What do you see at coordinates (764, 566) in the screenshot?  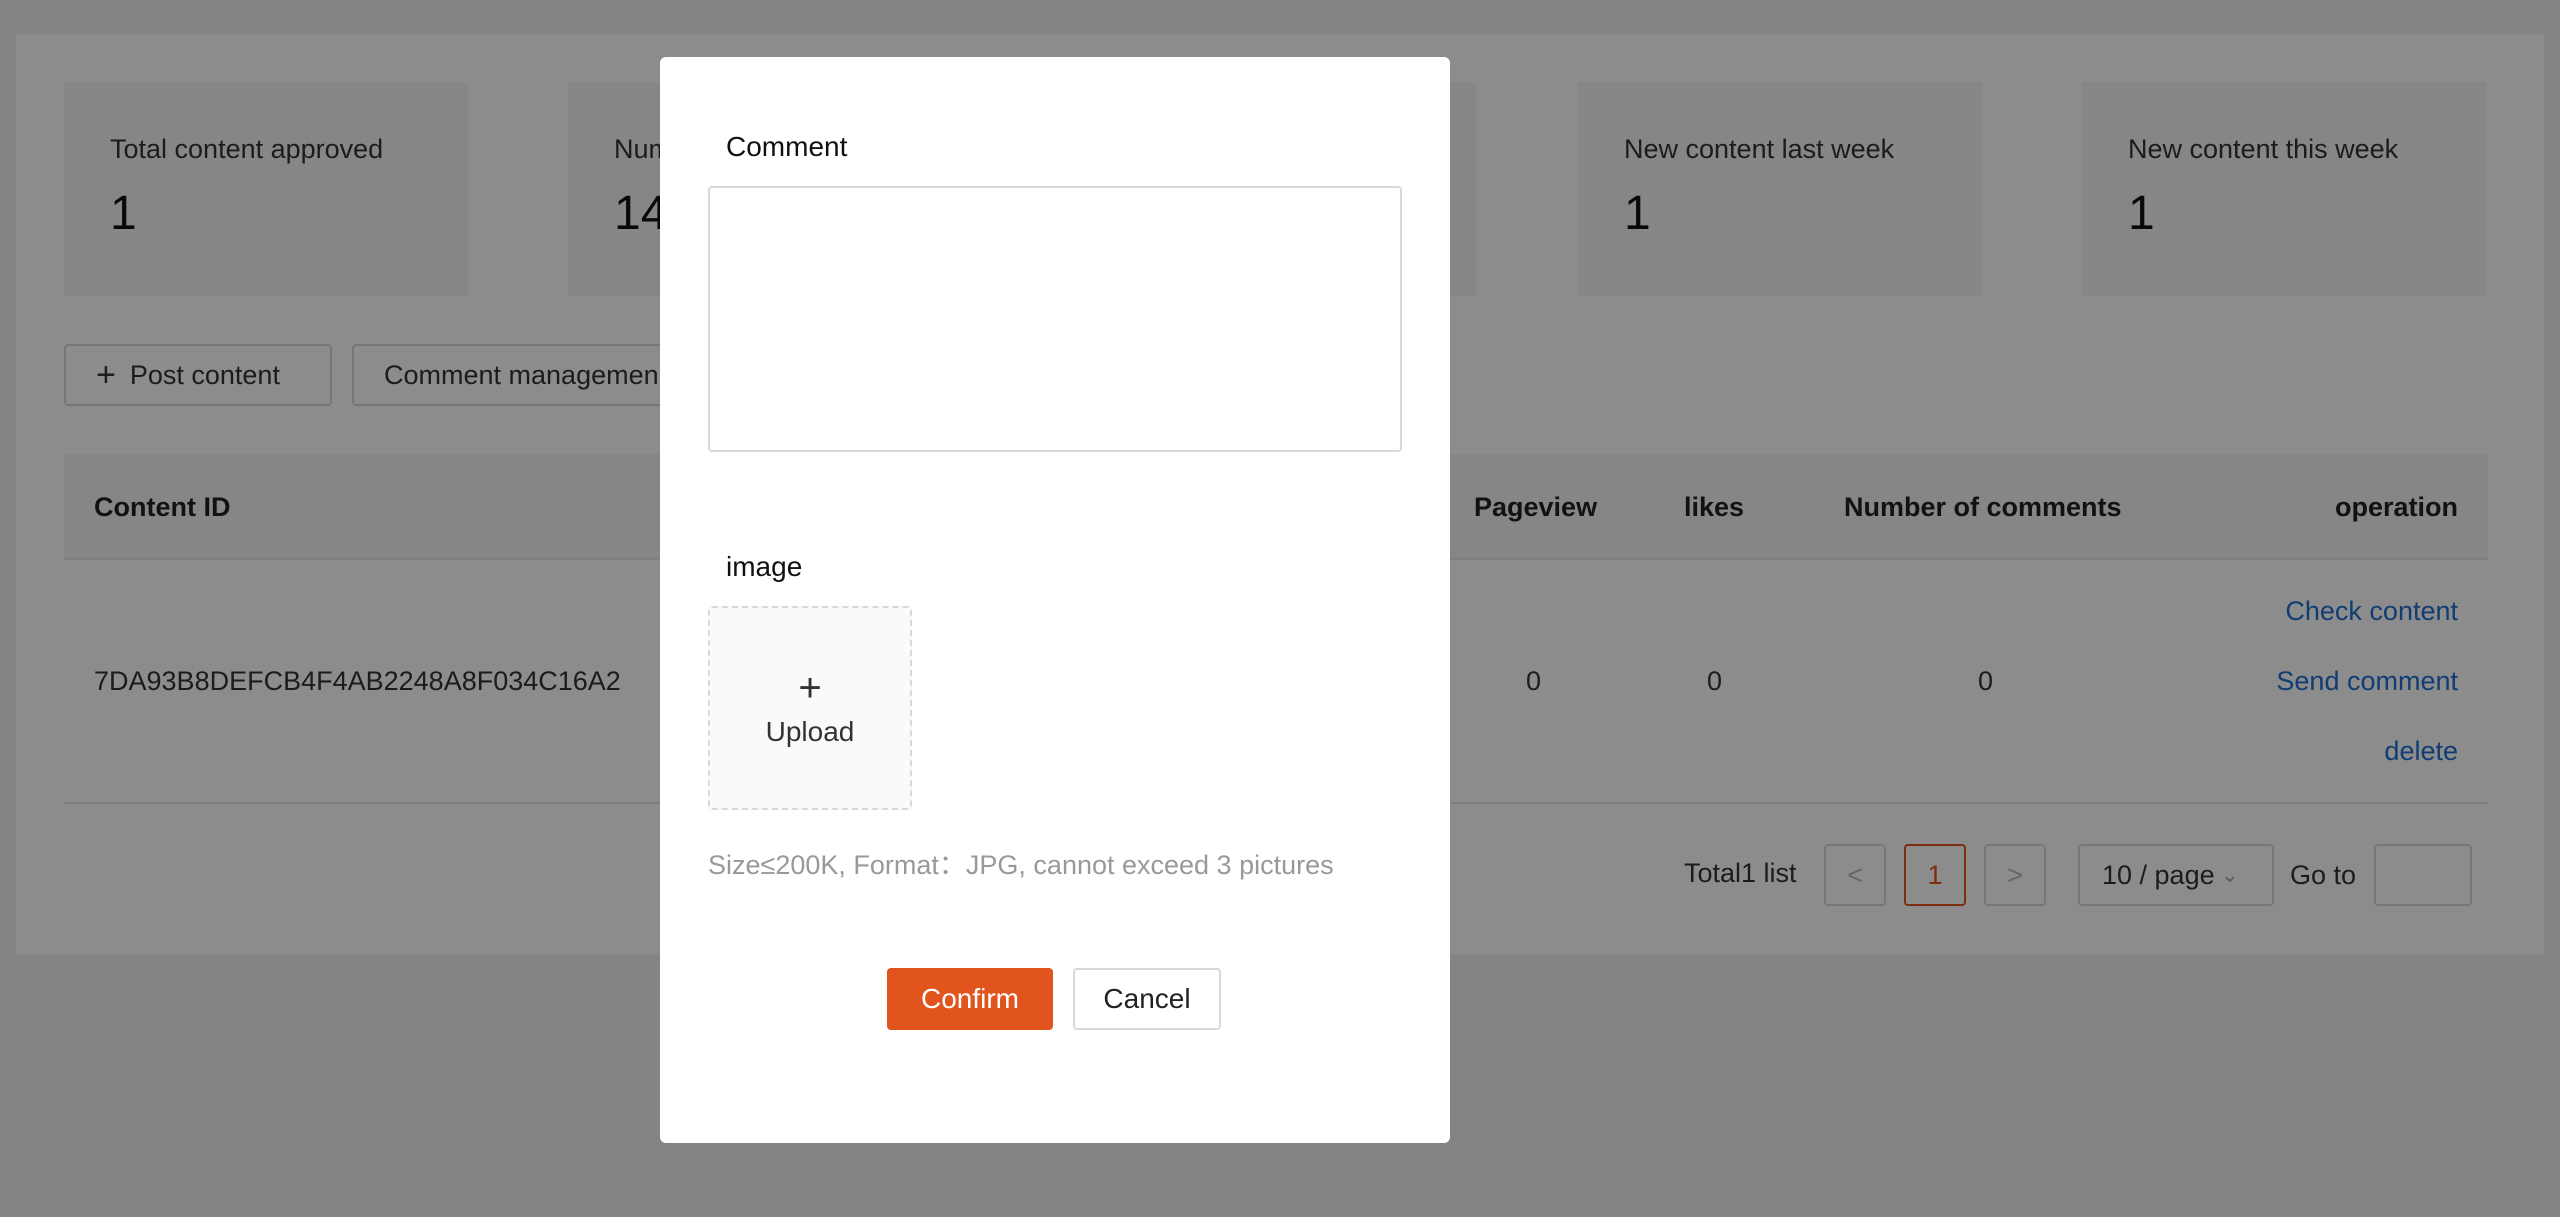 I see `image-label: image` at bounding box center [764, 566].